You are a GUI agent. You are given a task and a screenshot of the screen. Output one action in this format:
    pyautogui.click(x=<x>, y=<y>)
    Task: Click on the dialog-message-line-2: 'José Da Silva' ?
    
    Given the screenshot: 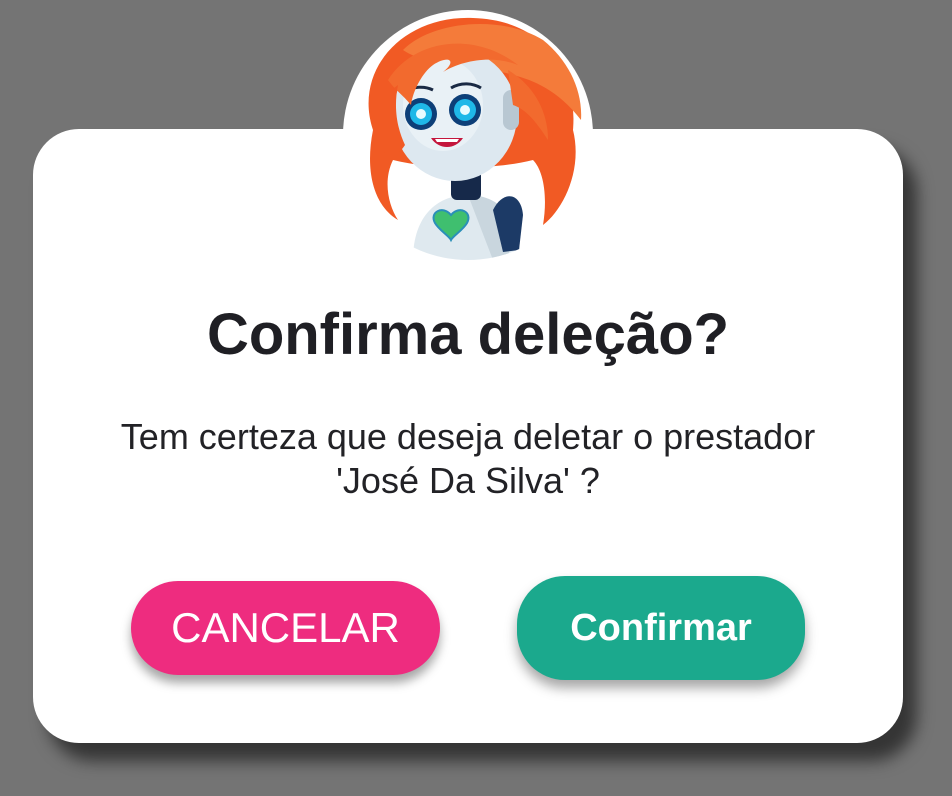 What is the action you would take?
    pyautogui.click(x=468, y=480)
    